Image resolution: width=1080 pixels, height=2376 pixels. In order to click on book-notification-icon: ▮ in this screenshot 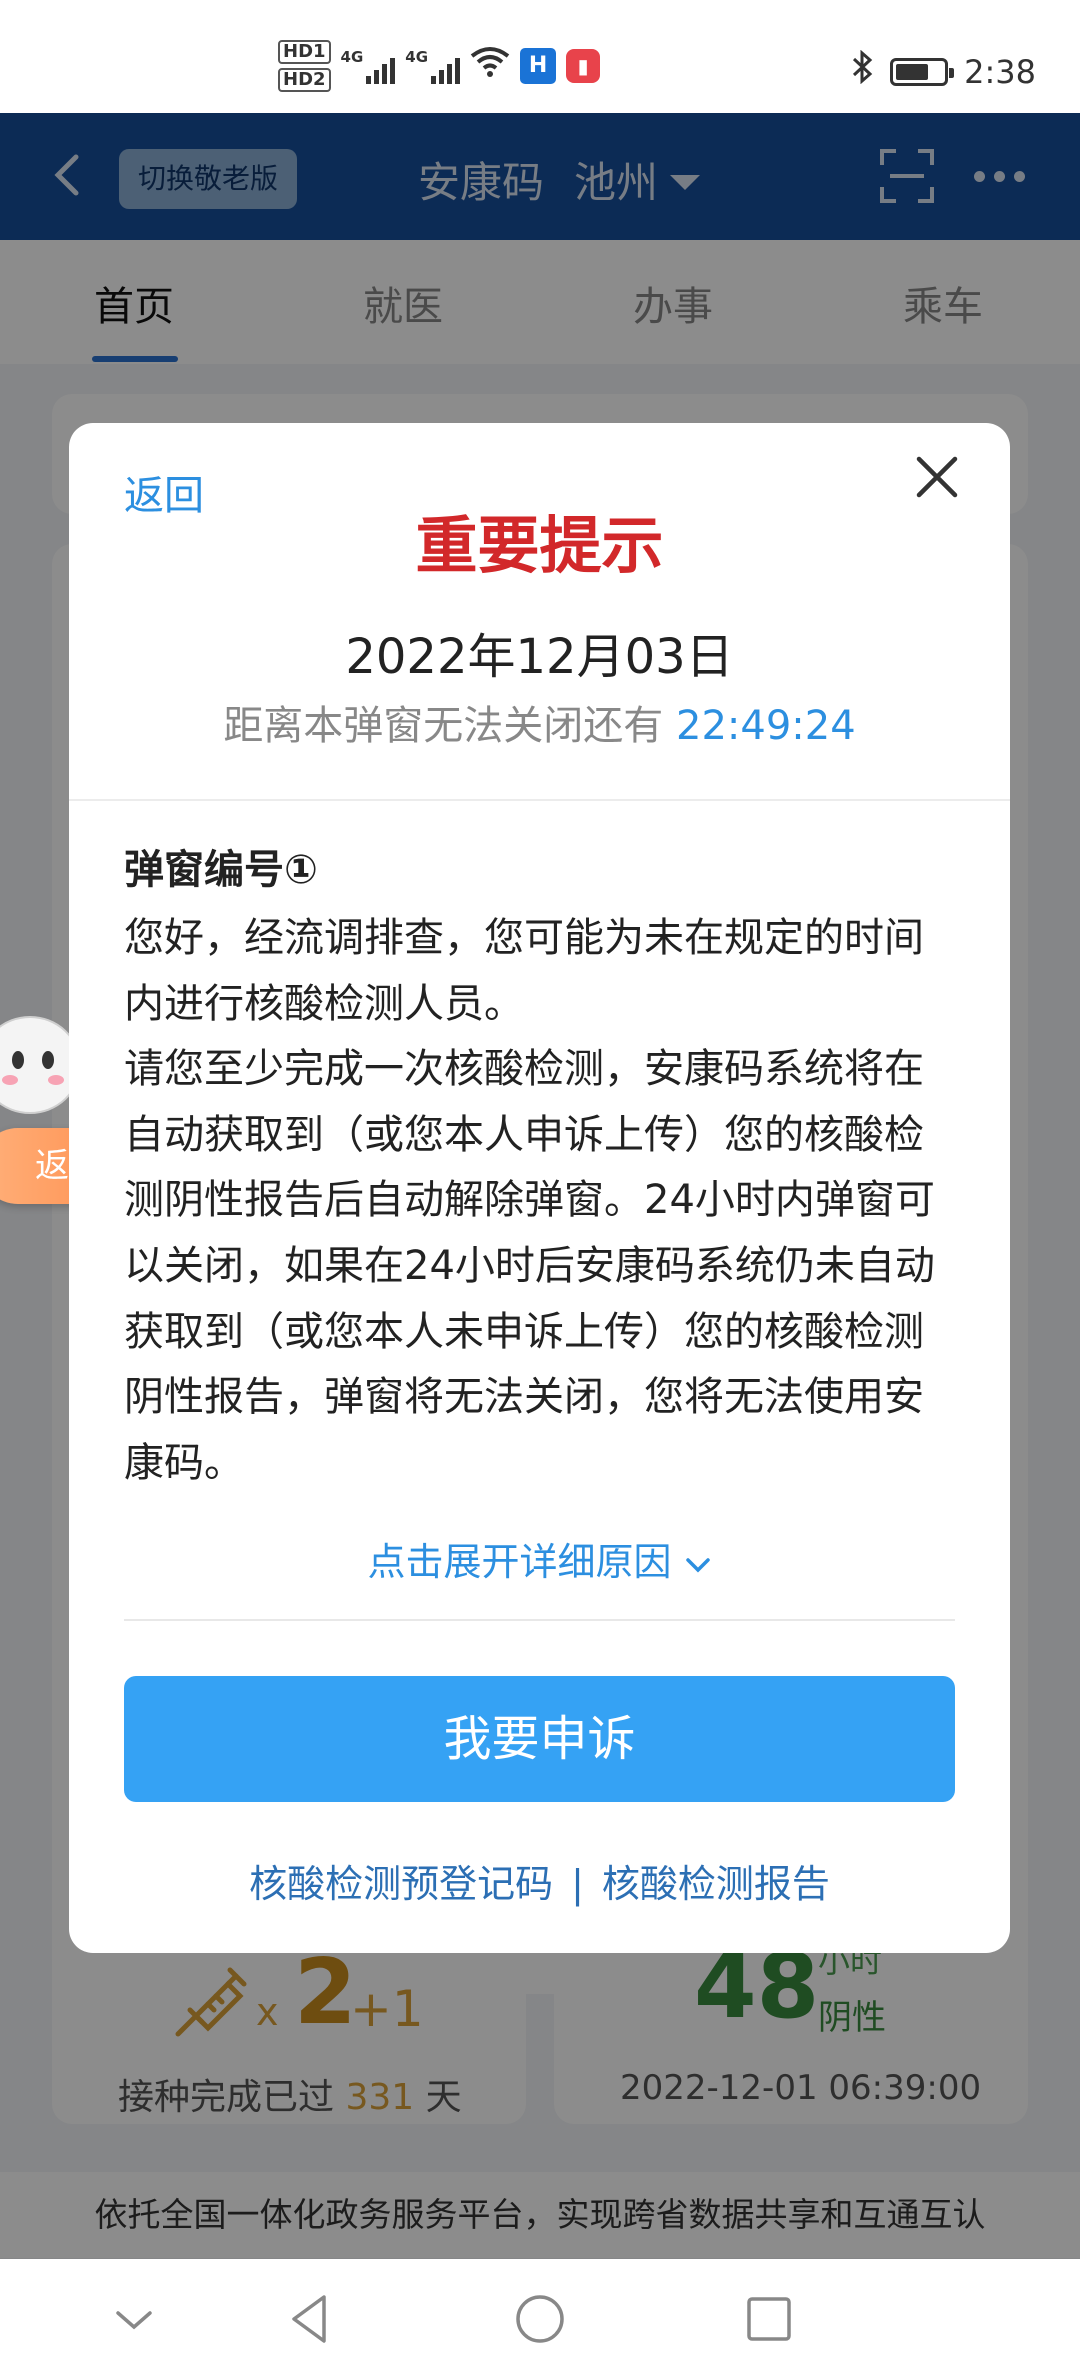, I will do `click(583, 66)`.